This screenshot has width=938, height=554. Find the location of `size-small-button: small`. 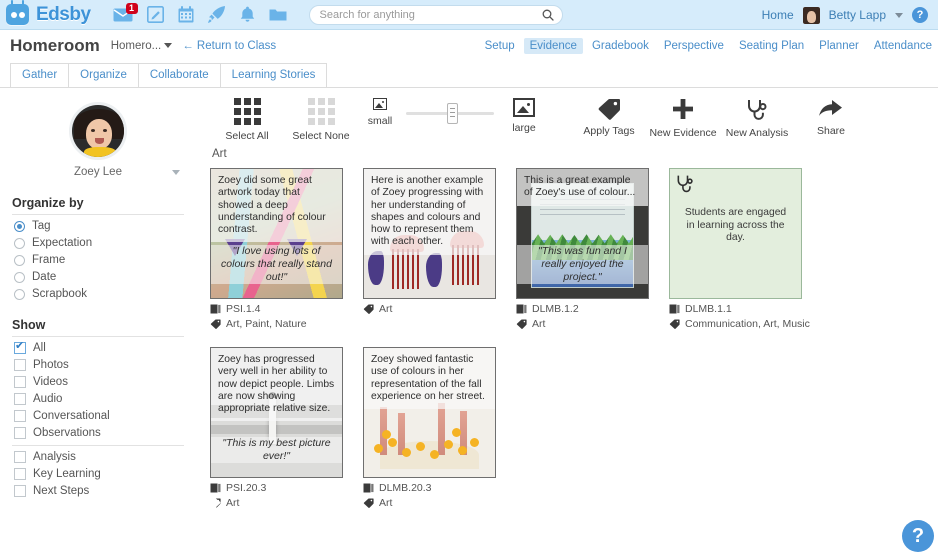

size-small-button: small is located at coordinates (380, 112).